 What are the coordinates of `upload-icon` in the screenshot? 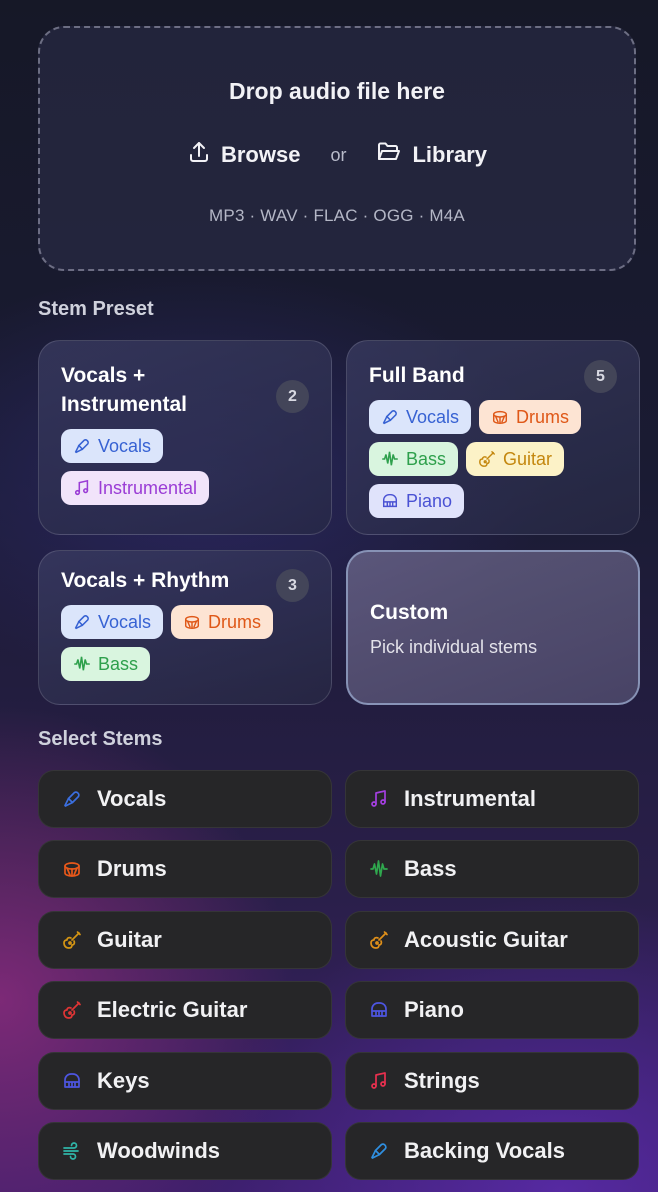 It's located at (199, 155).